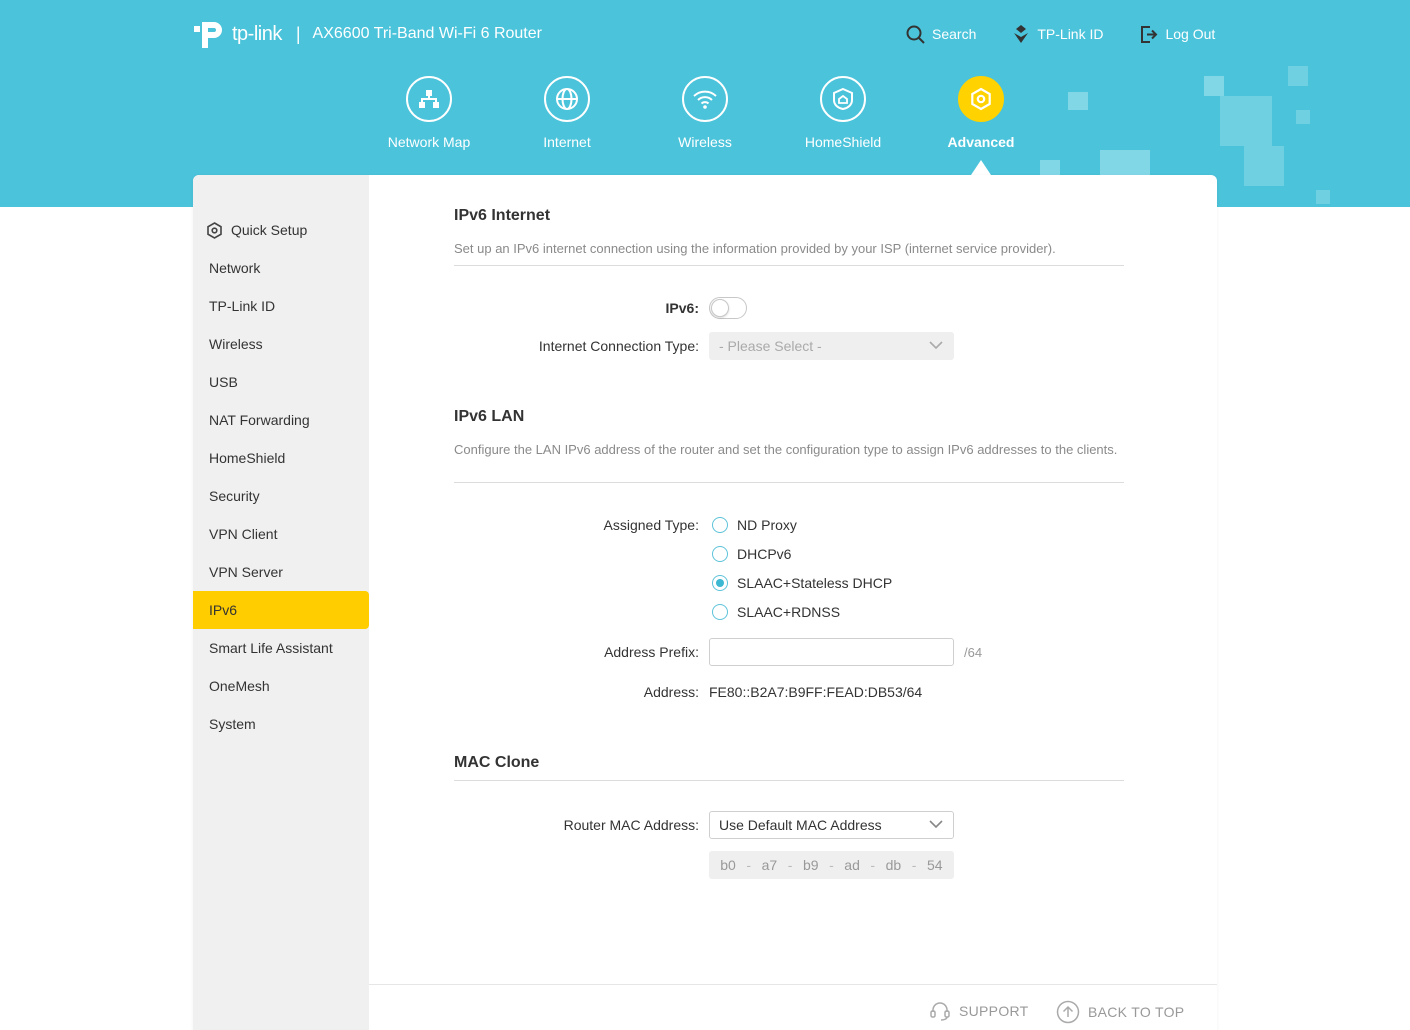 The width and height of the screenshot is (1410, 1030). I want to click on sidebar-item-label: Smart Life Assistant, so click(271, 648).